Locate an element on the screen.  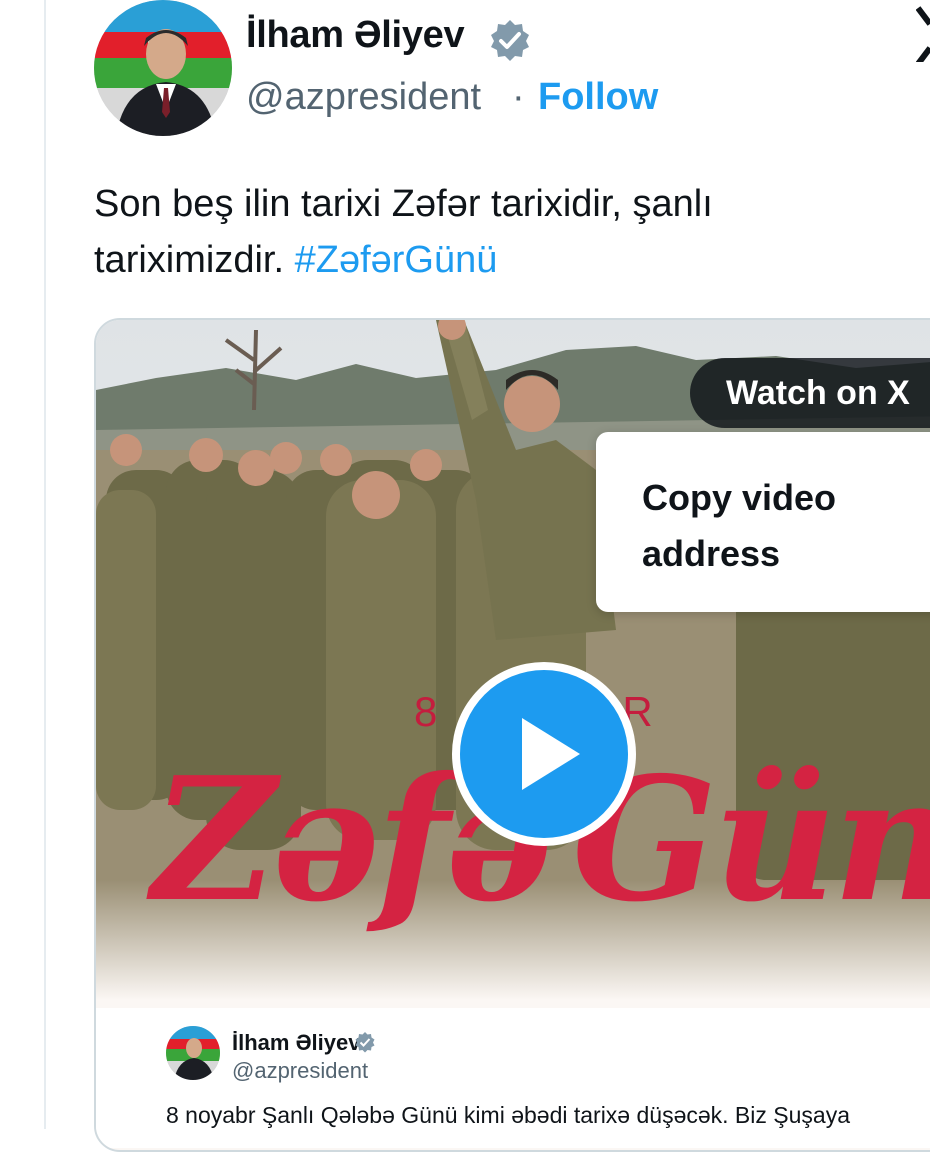
embedded-verified-badge-icon is located at coordinates (365, 1042).